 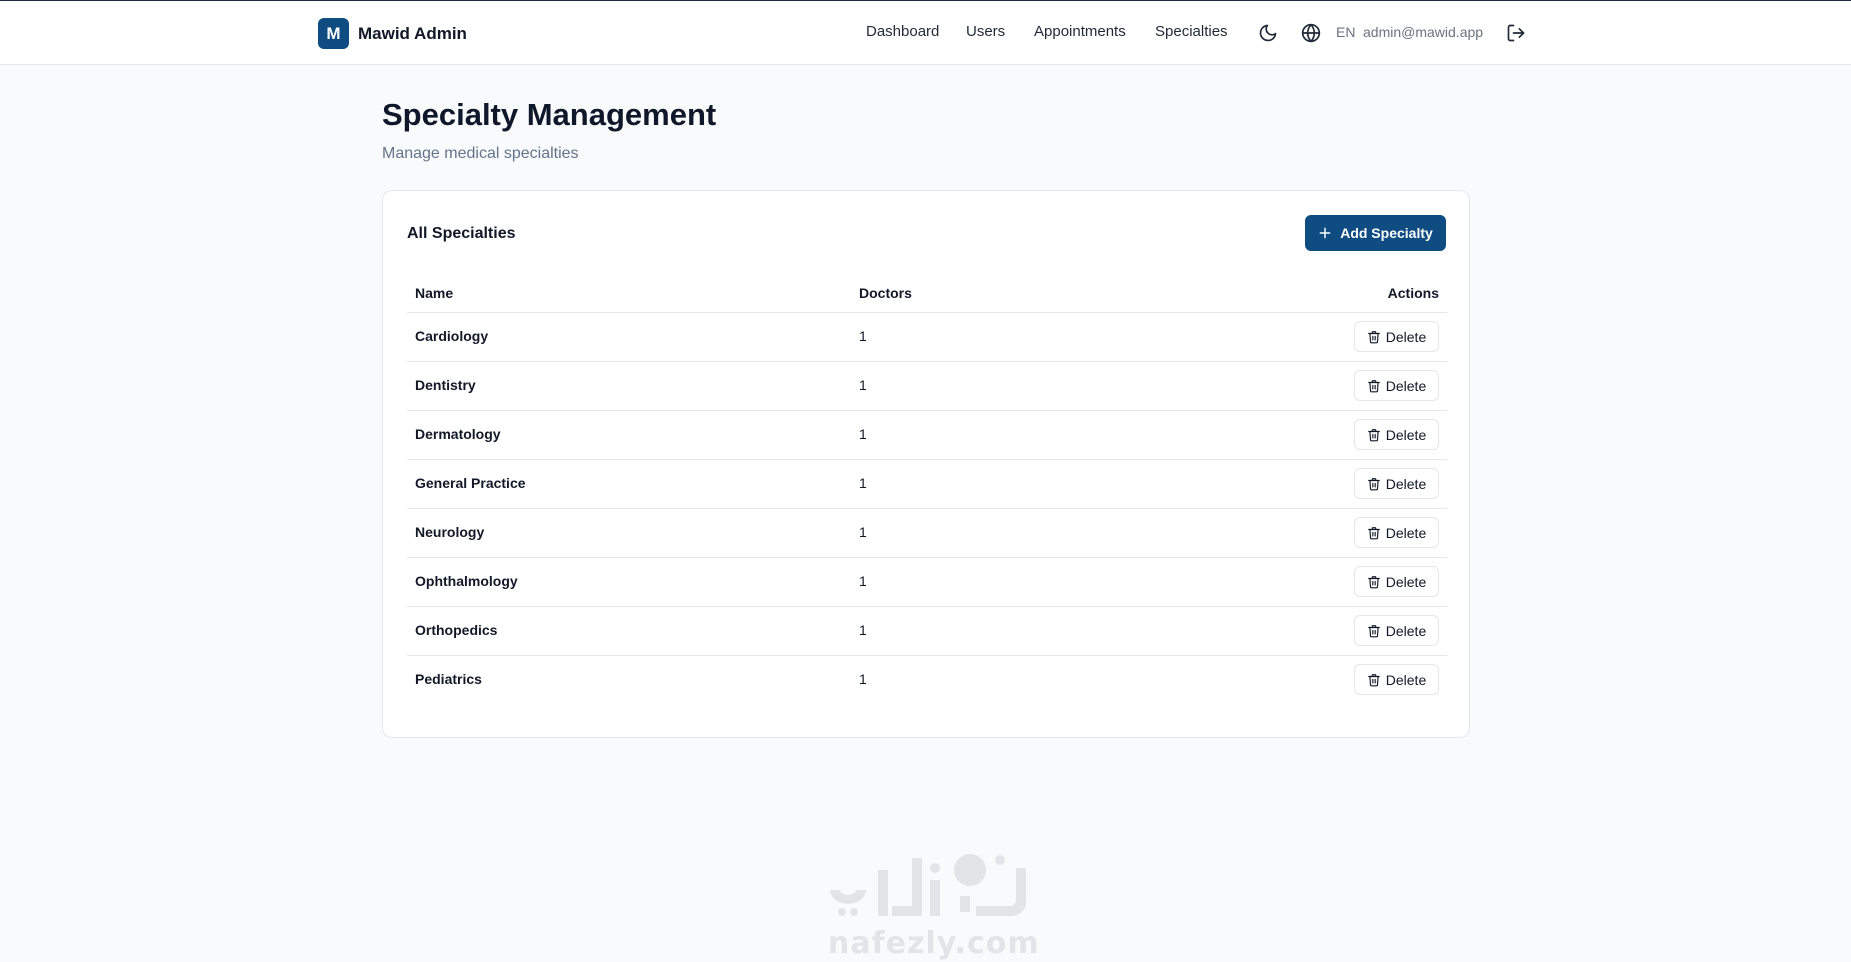 What do you see at coordinates (985, 31) in the screenshot?
I see `nav-users: Users` at bounding box center [985, 31].